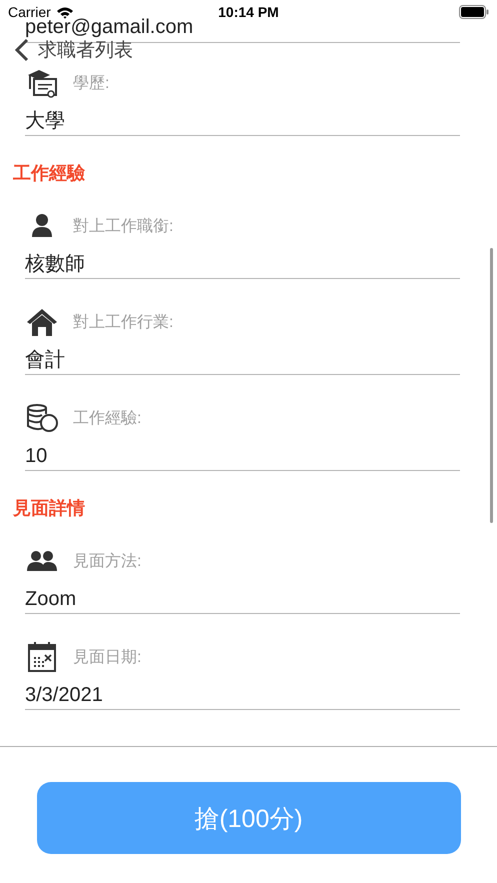 The width and height of the screenshot is (497, 883). I want to click on carrier-label: Carrier, so click(29, 12).